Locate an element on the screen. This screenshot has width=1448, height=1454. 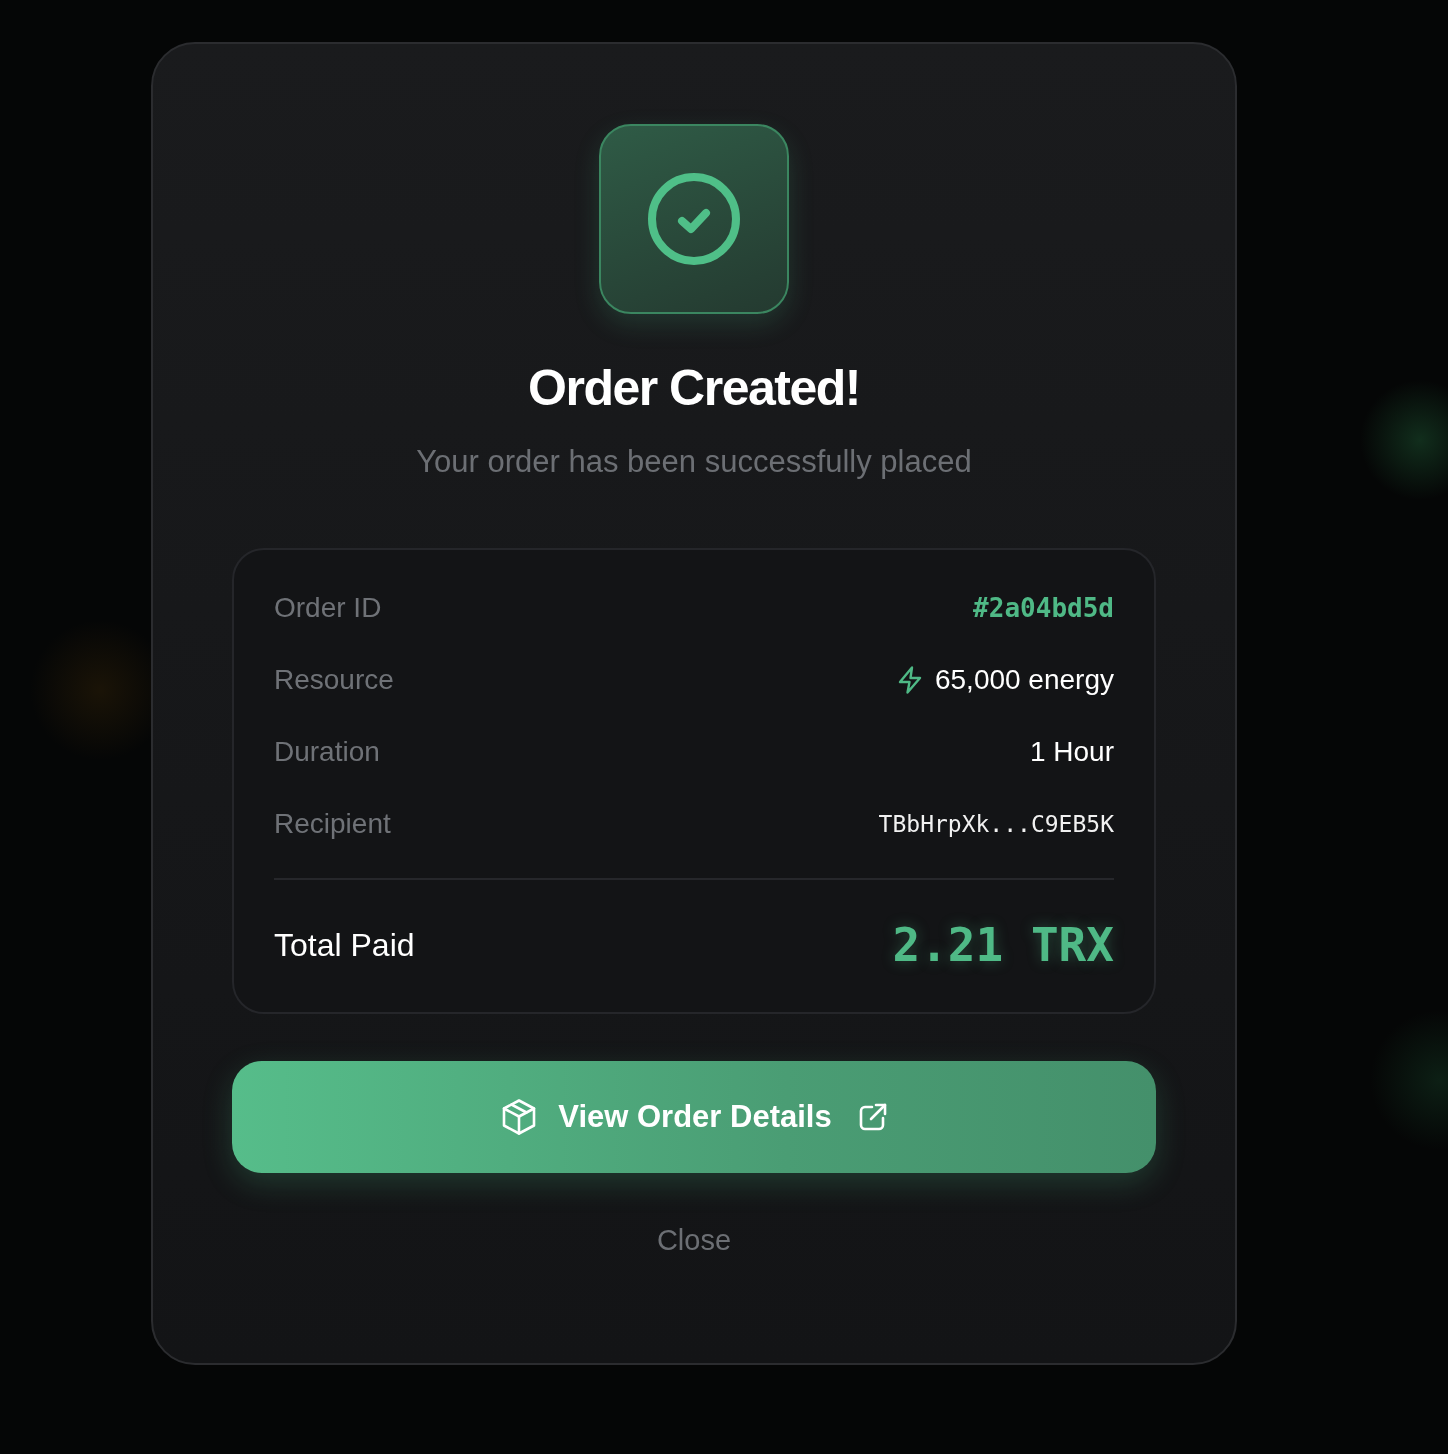
total-label: Total Paid is located at coordinates (344, 945).